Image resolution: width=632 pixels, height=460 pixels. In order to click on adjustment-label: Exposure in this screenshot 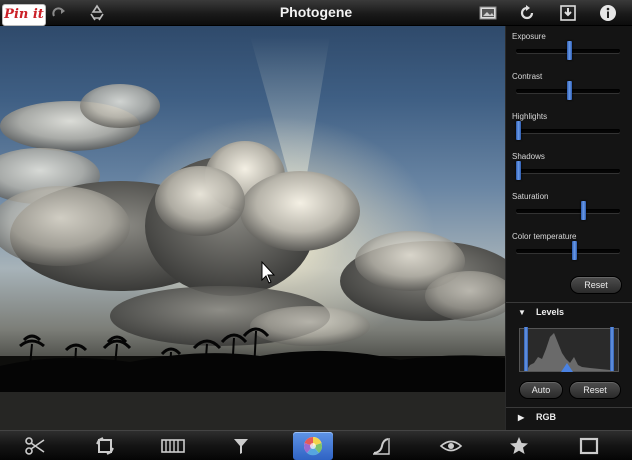, I will do `click(529, 36)`.